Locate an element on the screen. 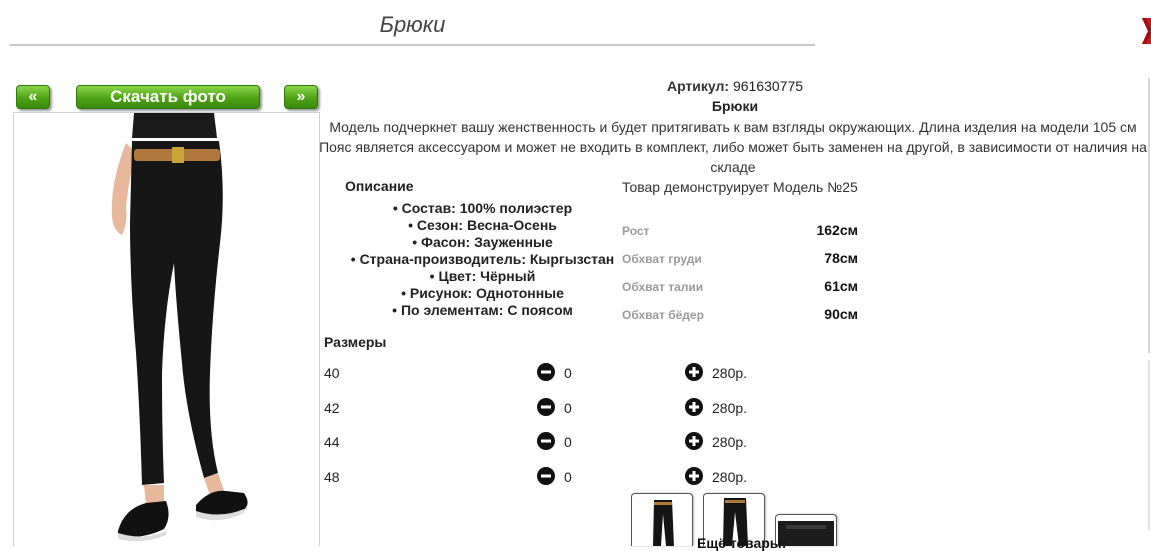  model-heading: Товар демонструирует Модель №25 is located at coordinates (740, 187).